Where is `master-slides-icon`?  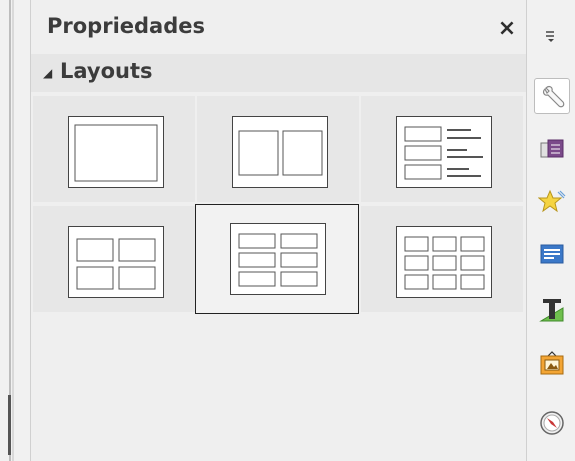 master-slides-icon is located at coordinates (552, 254).